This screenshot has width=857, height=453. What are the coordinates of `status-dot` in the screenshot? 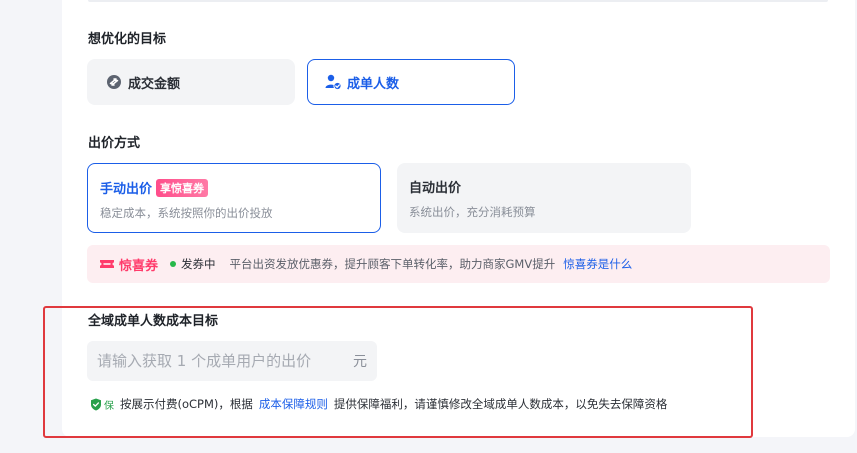 It's located at (173, 264).